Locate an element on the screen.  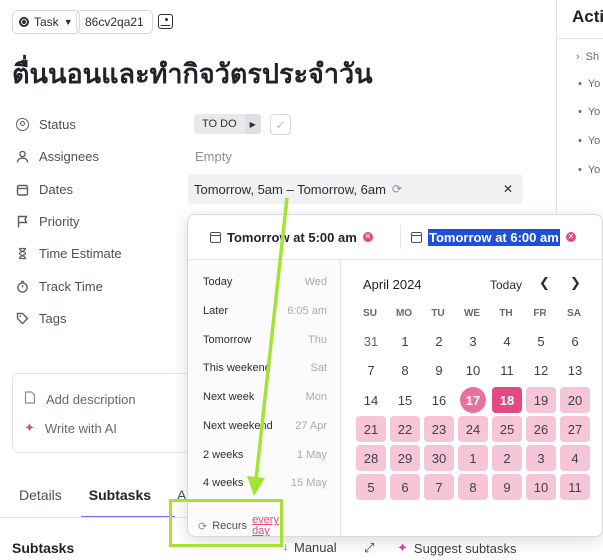
field-status: Status is located at coordinates (46, 124).